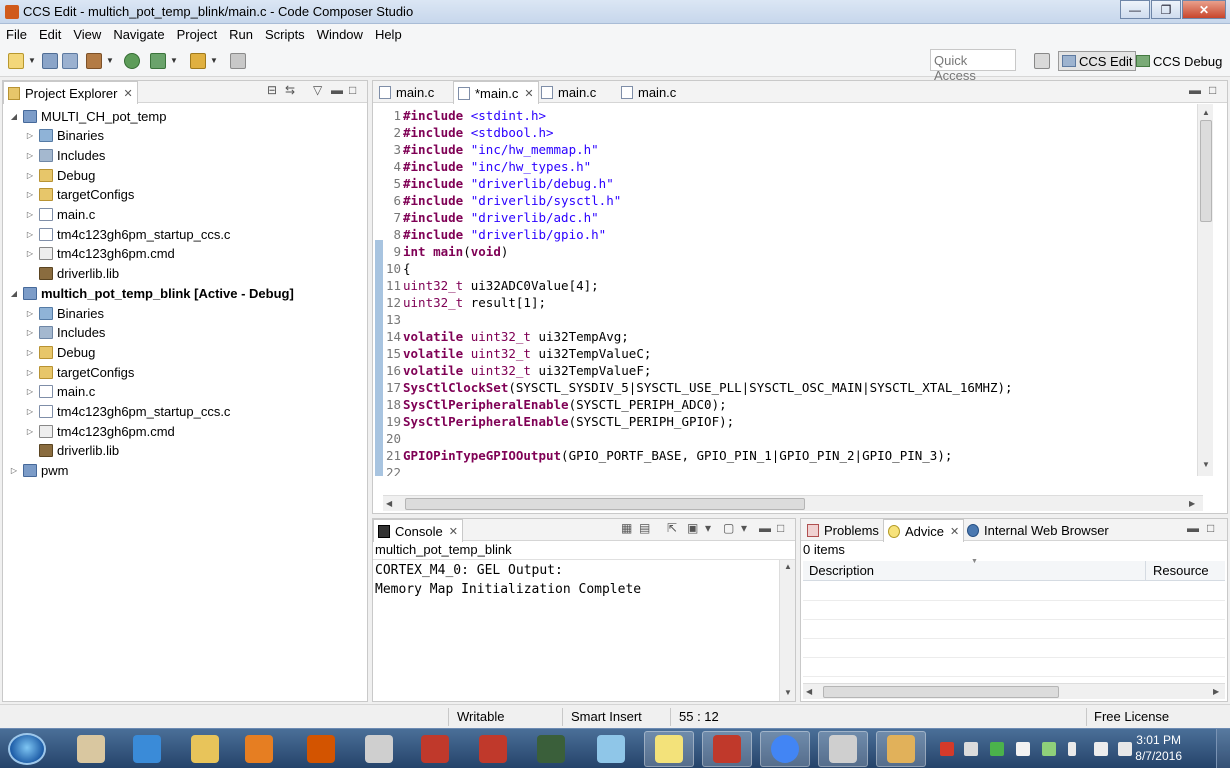 The width and height of the screenshot is (1230, 768). I want to click on editor-tab-main-c-active: *main.c ✕, so click(496, 92).